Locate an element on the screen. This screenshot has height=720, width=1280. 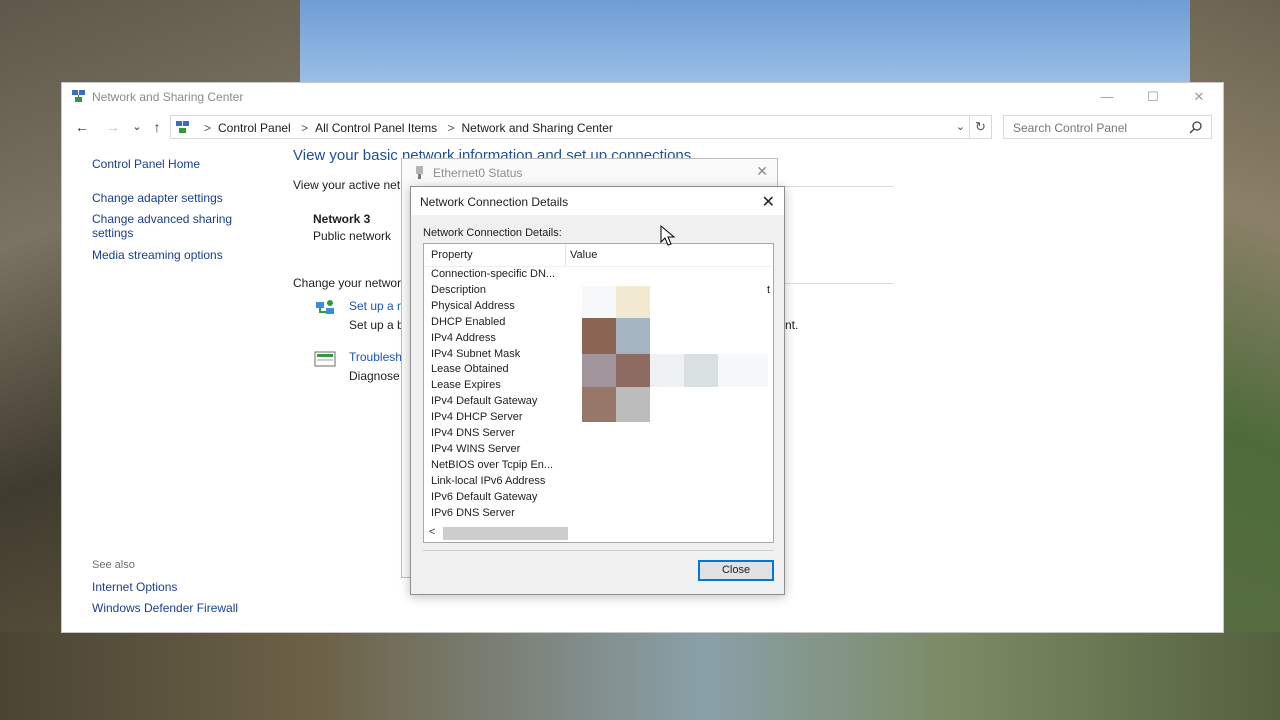
forward-arrow-icon: → is located at coordinates (113, 127).